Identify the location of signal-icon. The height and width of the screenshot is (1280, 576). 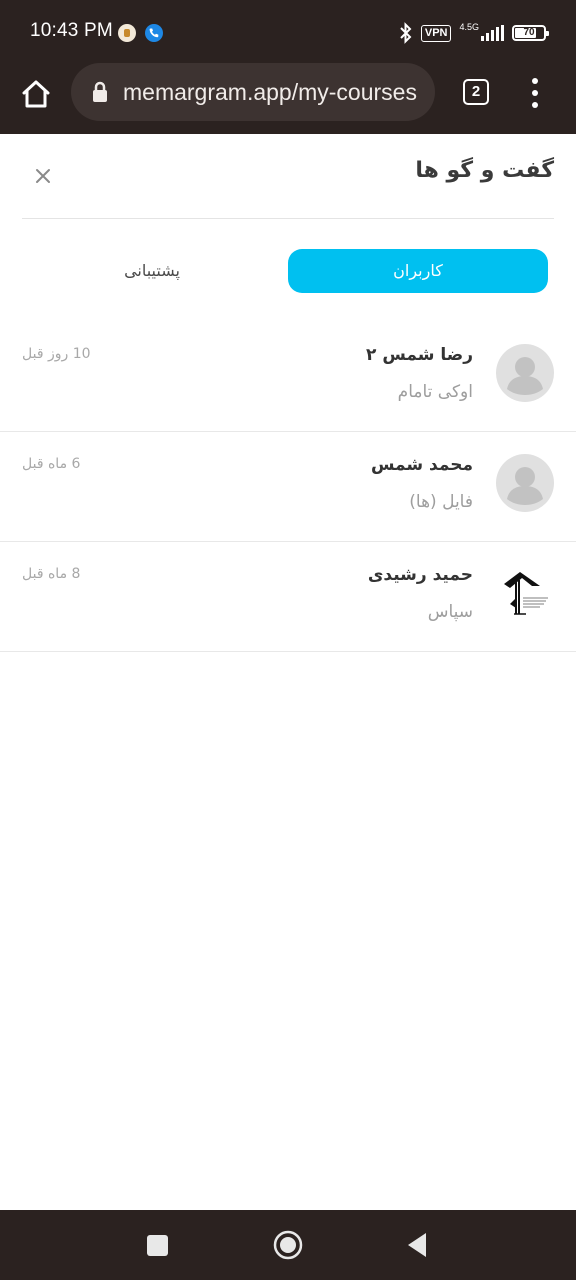
(492, 33).